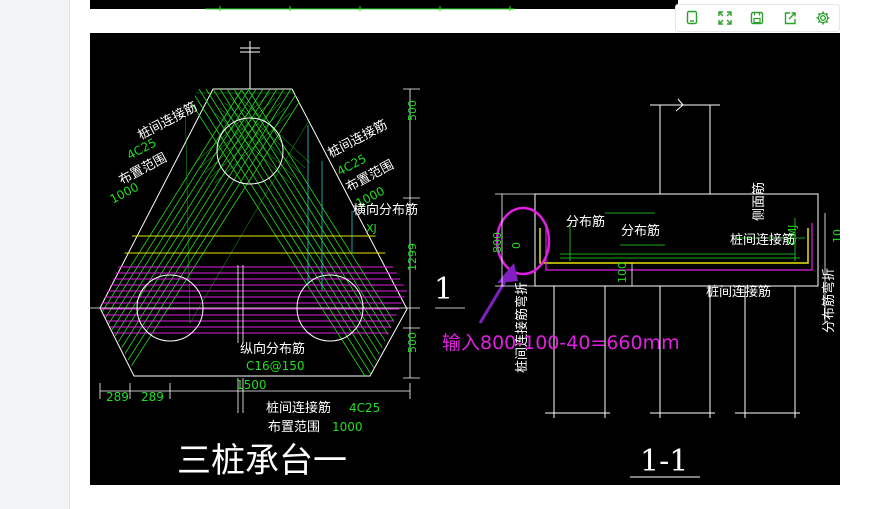  What do you see at coordinates (251, 385) in the screenshot?
I see `dim-width: 1500` at bounding box center [251, 385].